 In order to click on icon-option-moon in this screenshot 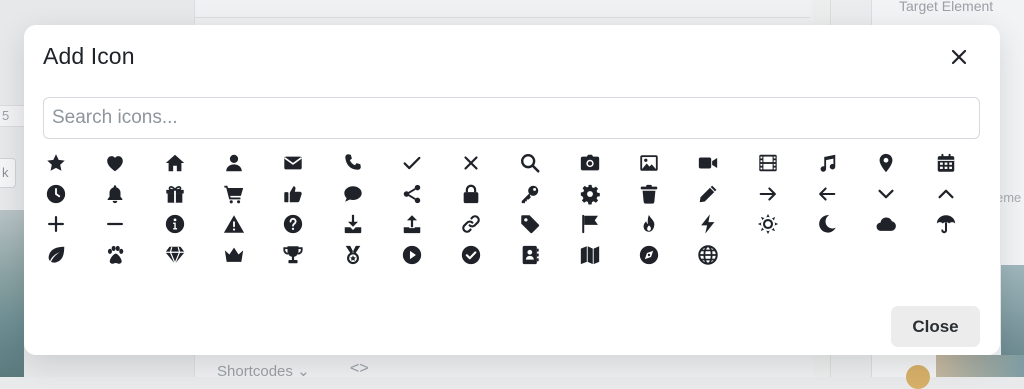, I will do `click(827, 224)`.